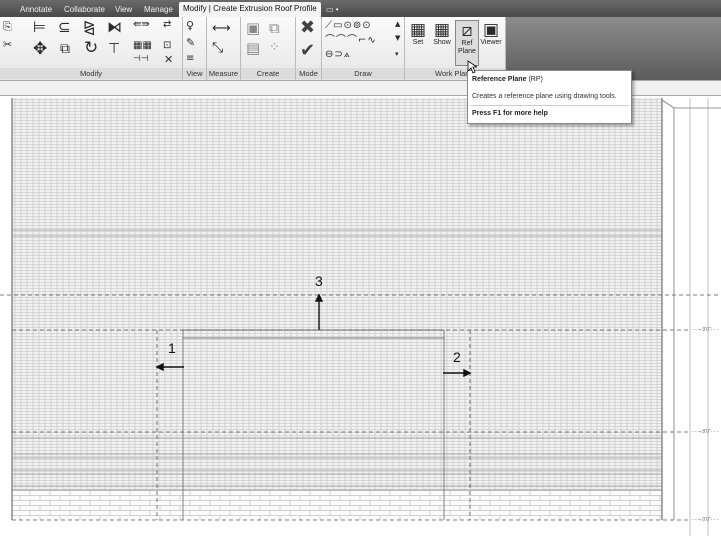 Image resolution: width=721 pixels, height=536 pixels. Describe the element at coordinates (123, 10) in the screenshot. I see `tab-view: View` at that location.